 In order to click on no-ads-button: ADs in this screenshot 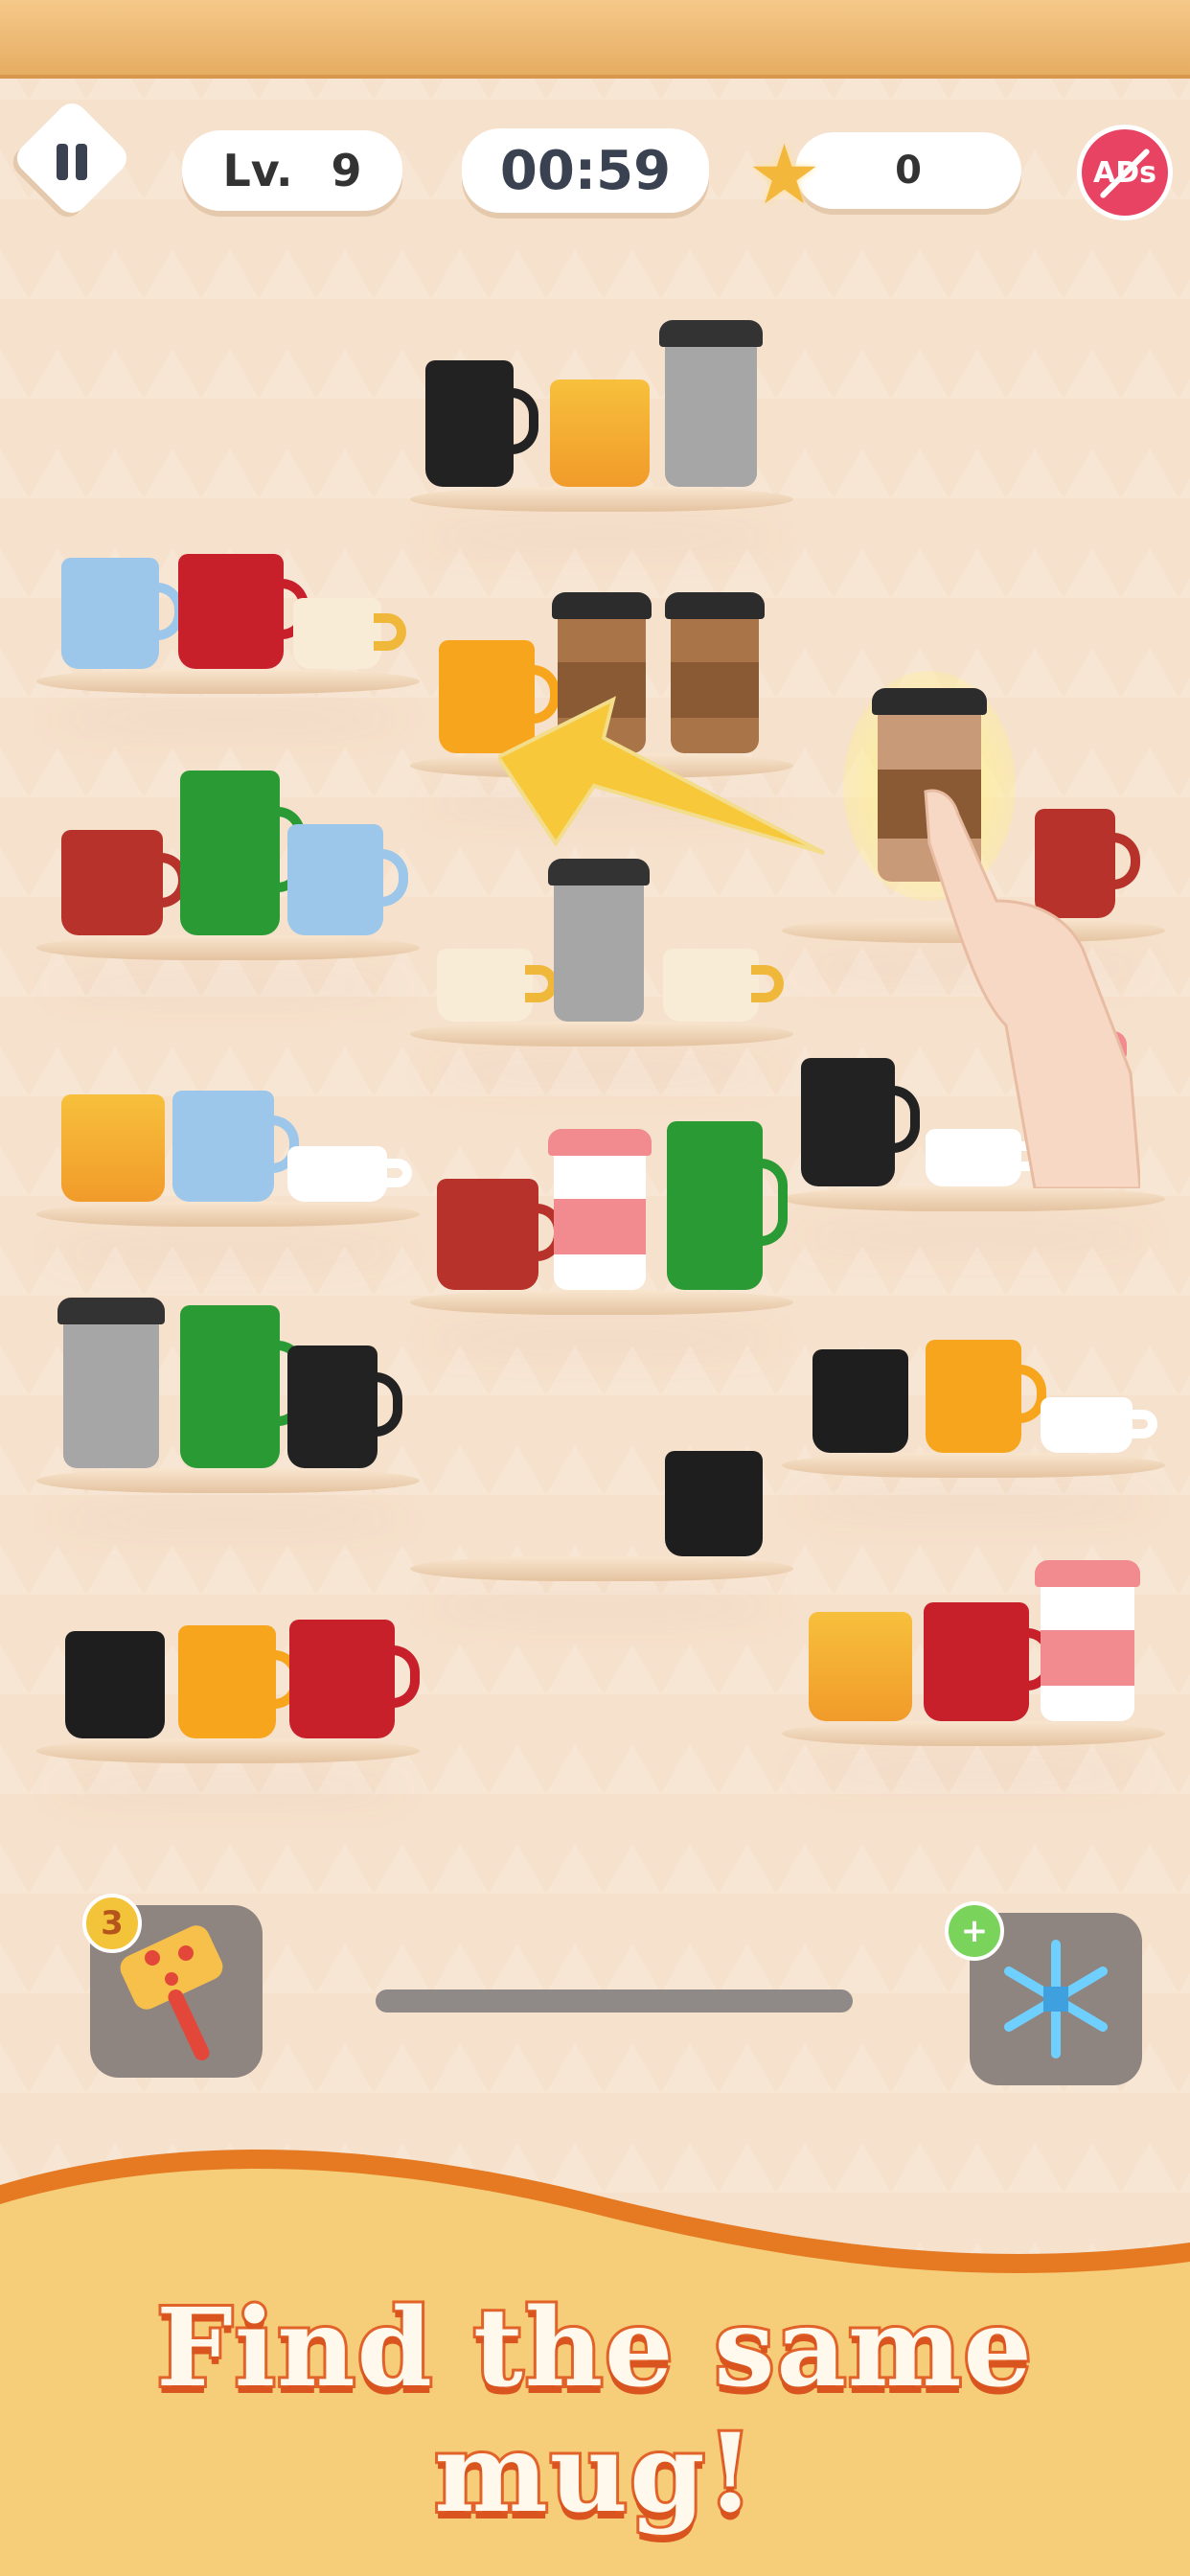, I will do `click(1125, 172)`.